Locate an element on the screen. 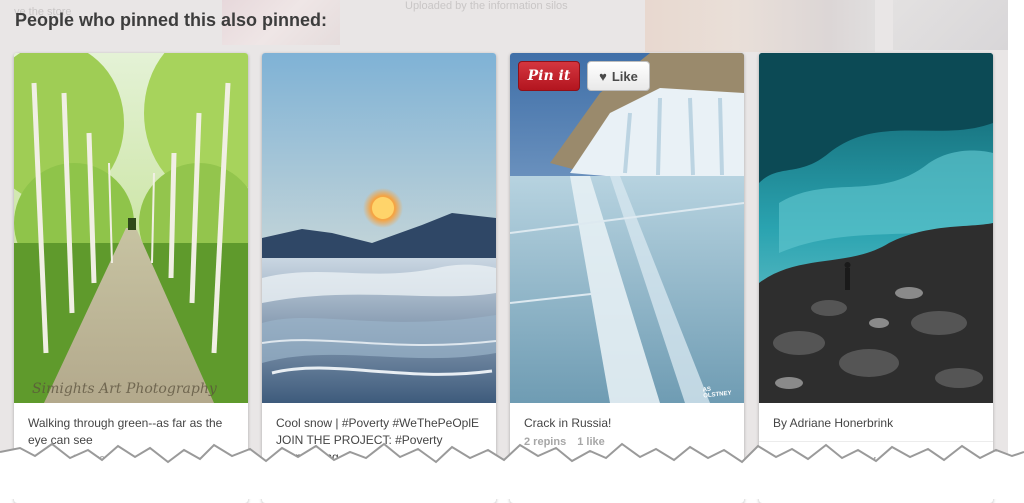 This screenshot has height=503, width=1024. heart-icon: ♥ is located at coordinates (603, 76).